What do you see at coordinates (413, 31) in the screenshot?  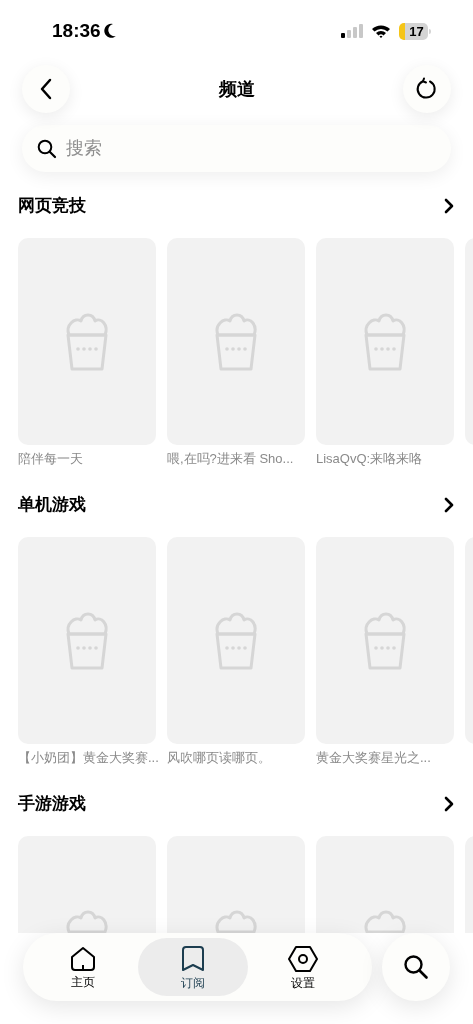 I see `battery-indicator: 17` at bounding box center [413, 31].